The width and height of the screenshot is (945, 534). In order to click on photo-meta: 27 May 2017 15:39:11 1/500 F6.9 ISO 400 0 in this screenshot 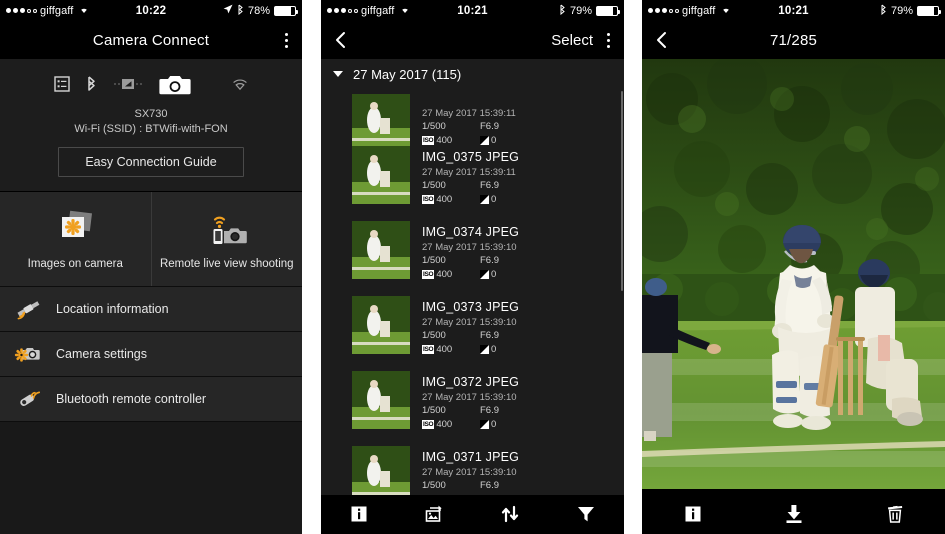, I will do `click(523, 125)`.